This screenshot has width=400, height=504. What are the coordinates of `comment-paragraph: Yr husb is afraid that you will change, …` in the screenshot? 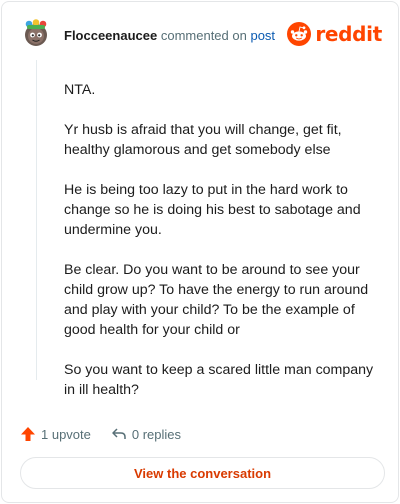 It's located at (203, 140).